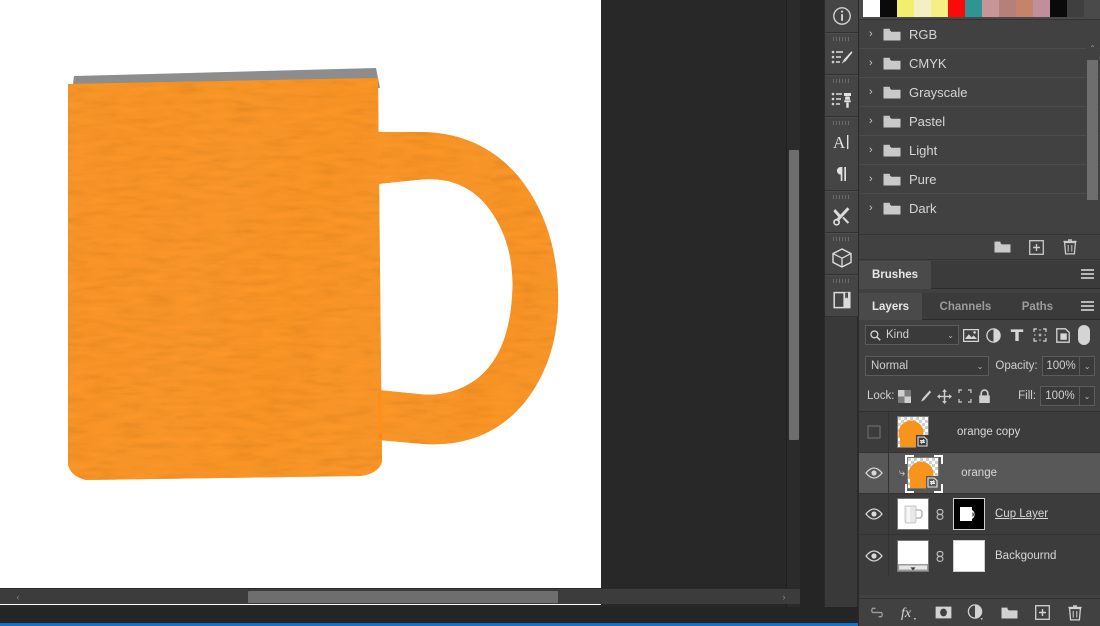  What do you see at coordinates (1087, 274) in the screenshot?
I see `brushes-panel-menu-icon` at bounding box center [1087, 274].